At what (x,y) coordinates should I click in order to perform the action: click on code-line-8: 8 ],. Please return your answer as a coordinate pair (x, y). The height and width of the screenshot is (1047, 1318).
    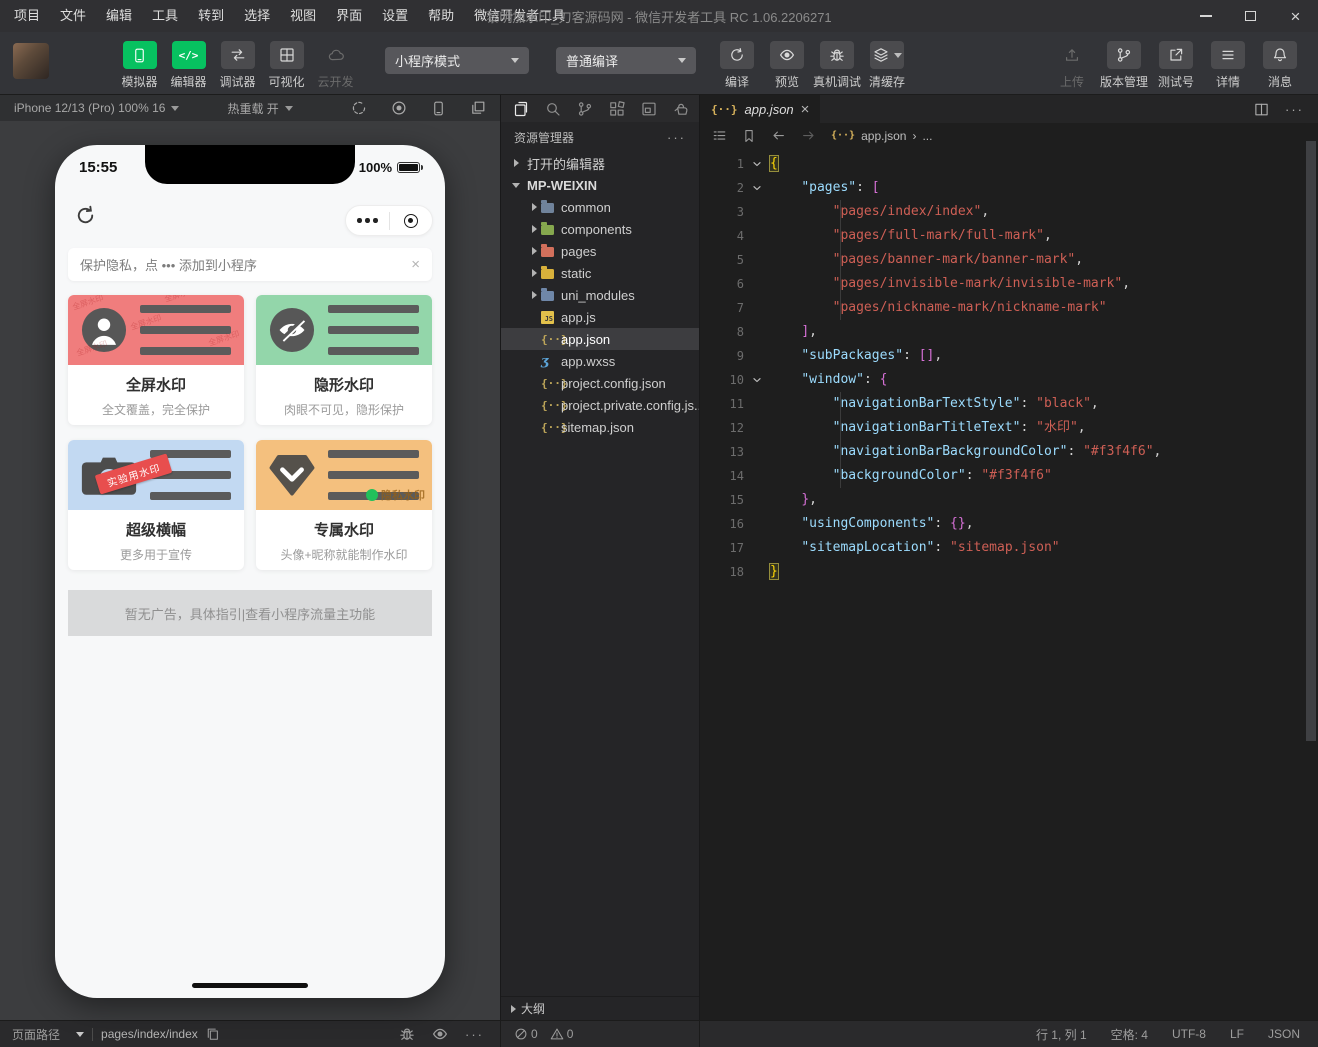
    Looking at the image, I should click on (1009, 332).